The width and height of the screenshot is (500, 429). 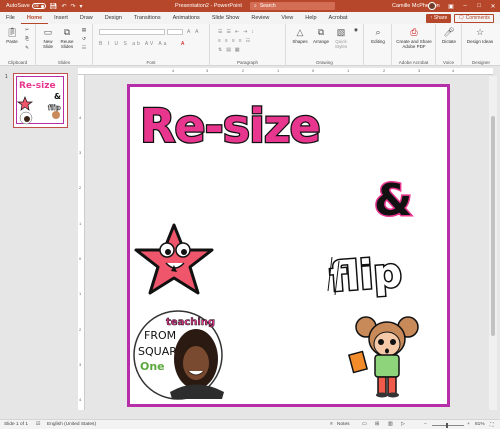 I want to click on paste-button: 📋︎ Paste, so click(x=12, y=35).